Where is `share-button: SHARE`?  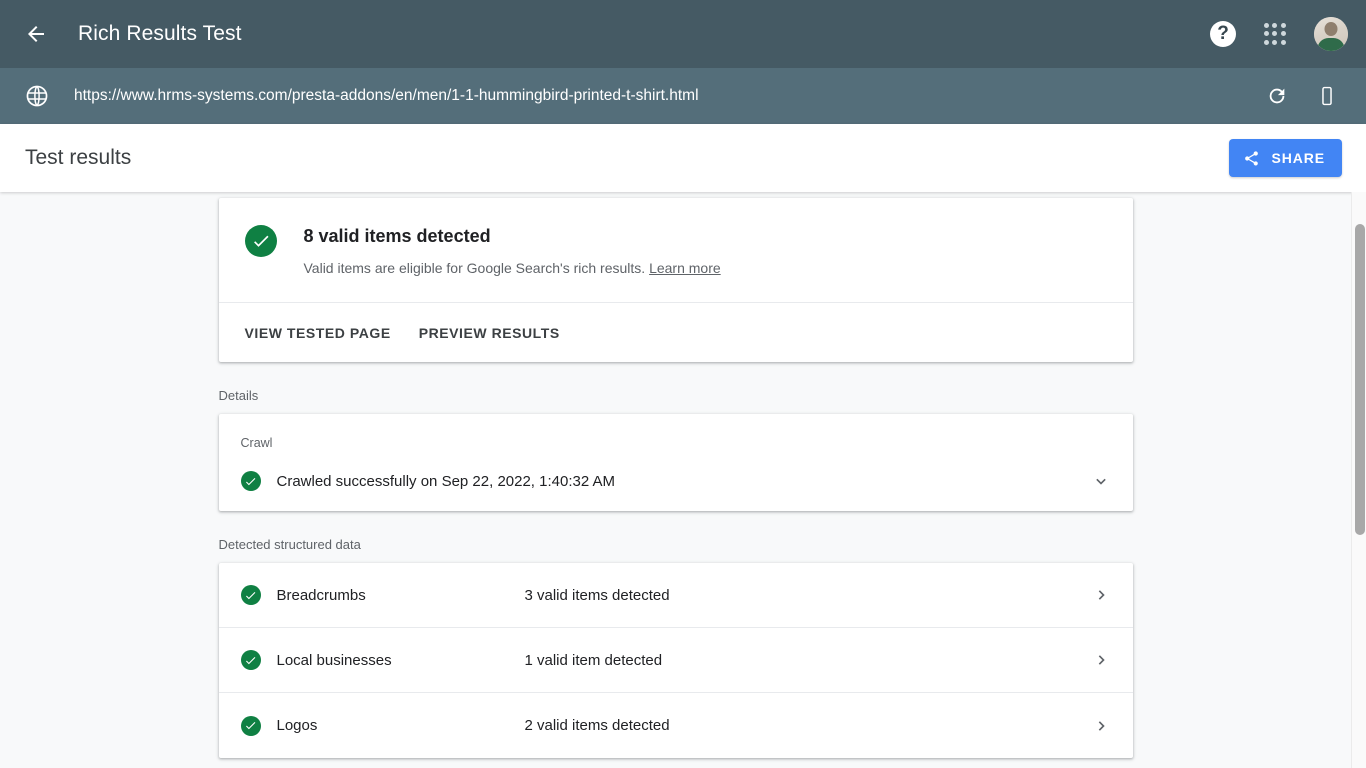
share-button: SHARE is located at coordinates (1285, 158).